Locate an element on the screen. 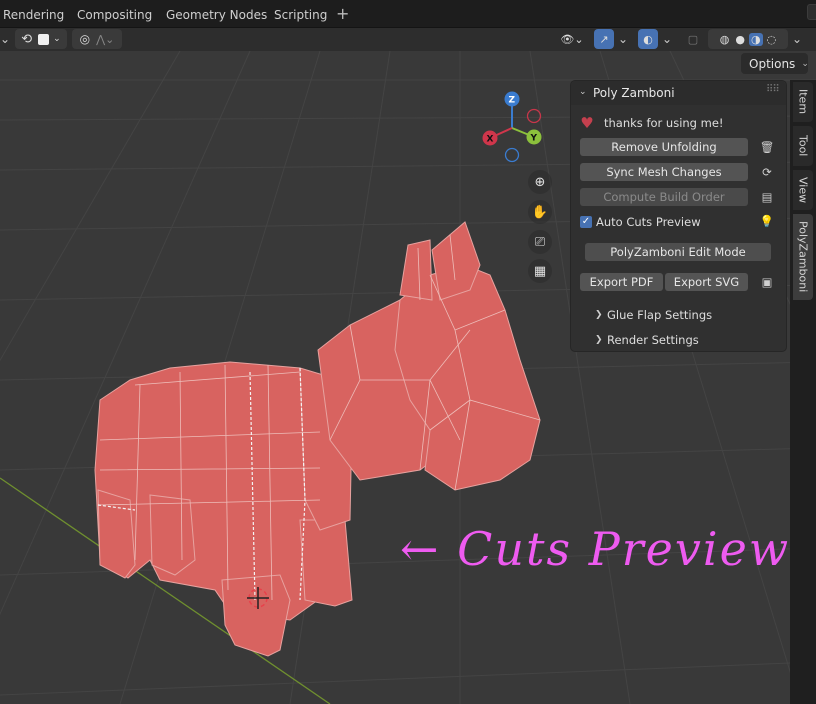 This screenshot has height=704, width=816. polyzamboni-edit-mode-button: PolyZamboni Edit Mode is located at coordinates (678, 252).